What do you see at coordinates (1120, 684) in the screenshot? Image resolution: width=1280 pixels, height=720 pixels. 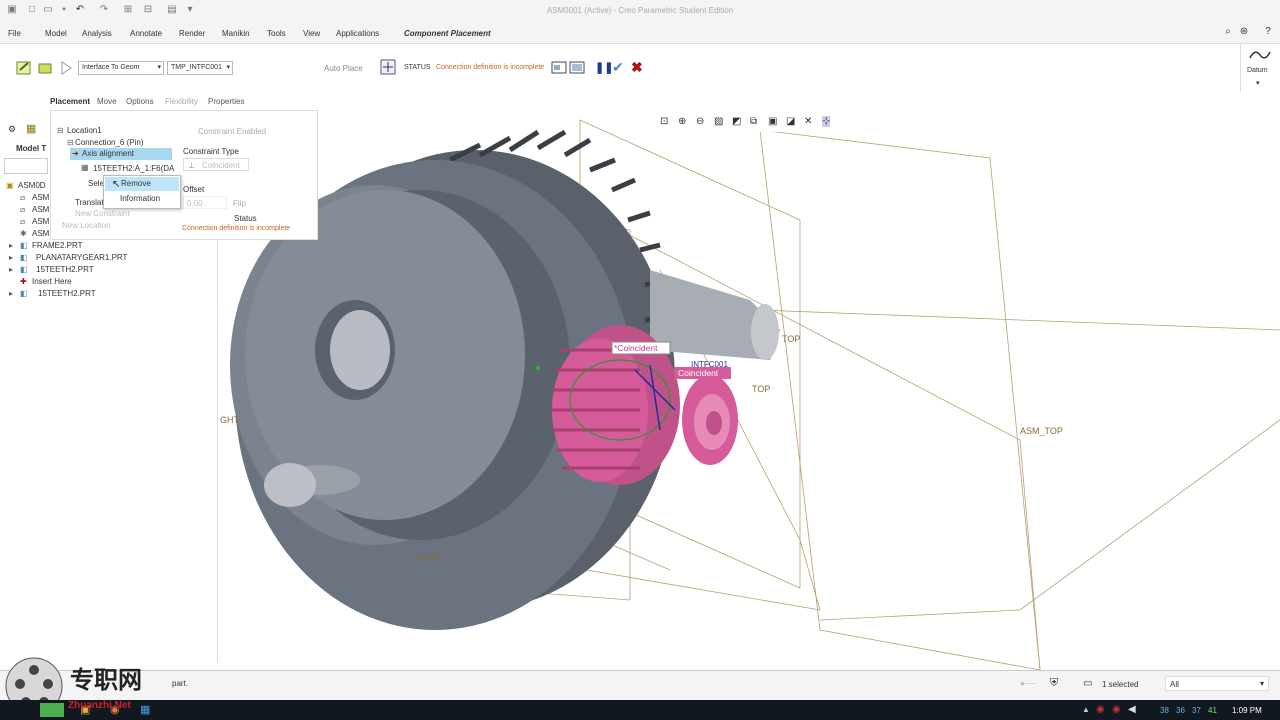 I see `selection-count: 1 selected` at bounding box center [1120, 684].